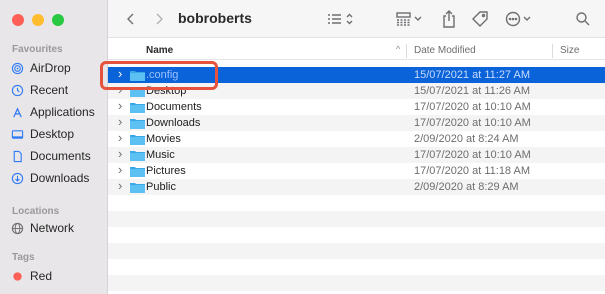 The height and width of the screenshot is (294, 605). I want to click on more-icon, so click(518, 19).